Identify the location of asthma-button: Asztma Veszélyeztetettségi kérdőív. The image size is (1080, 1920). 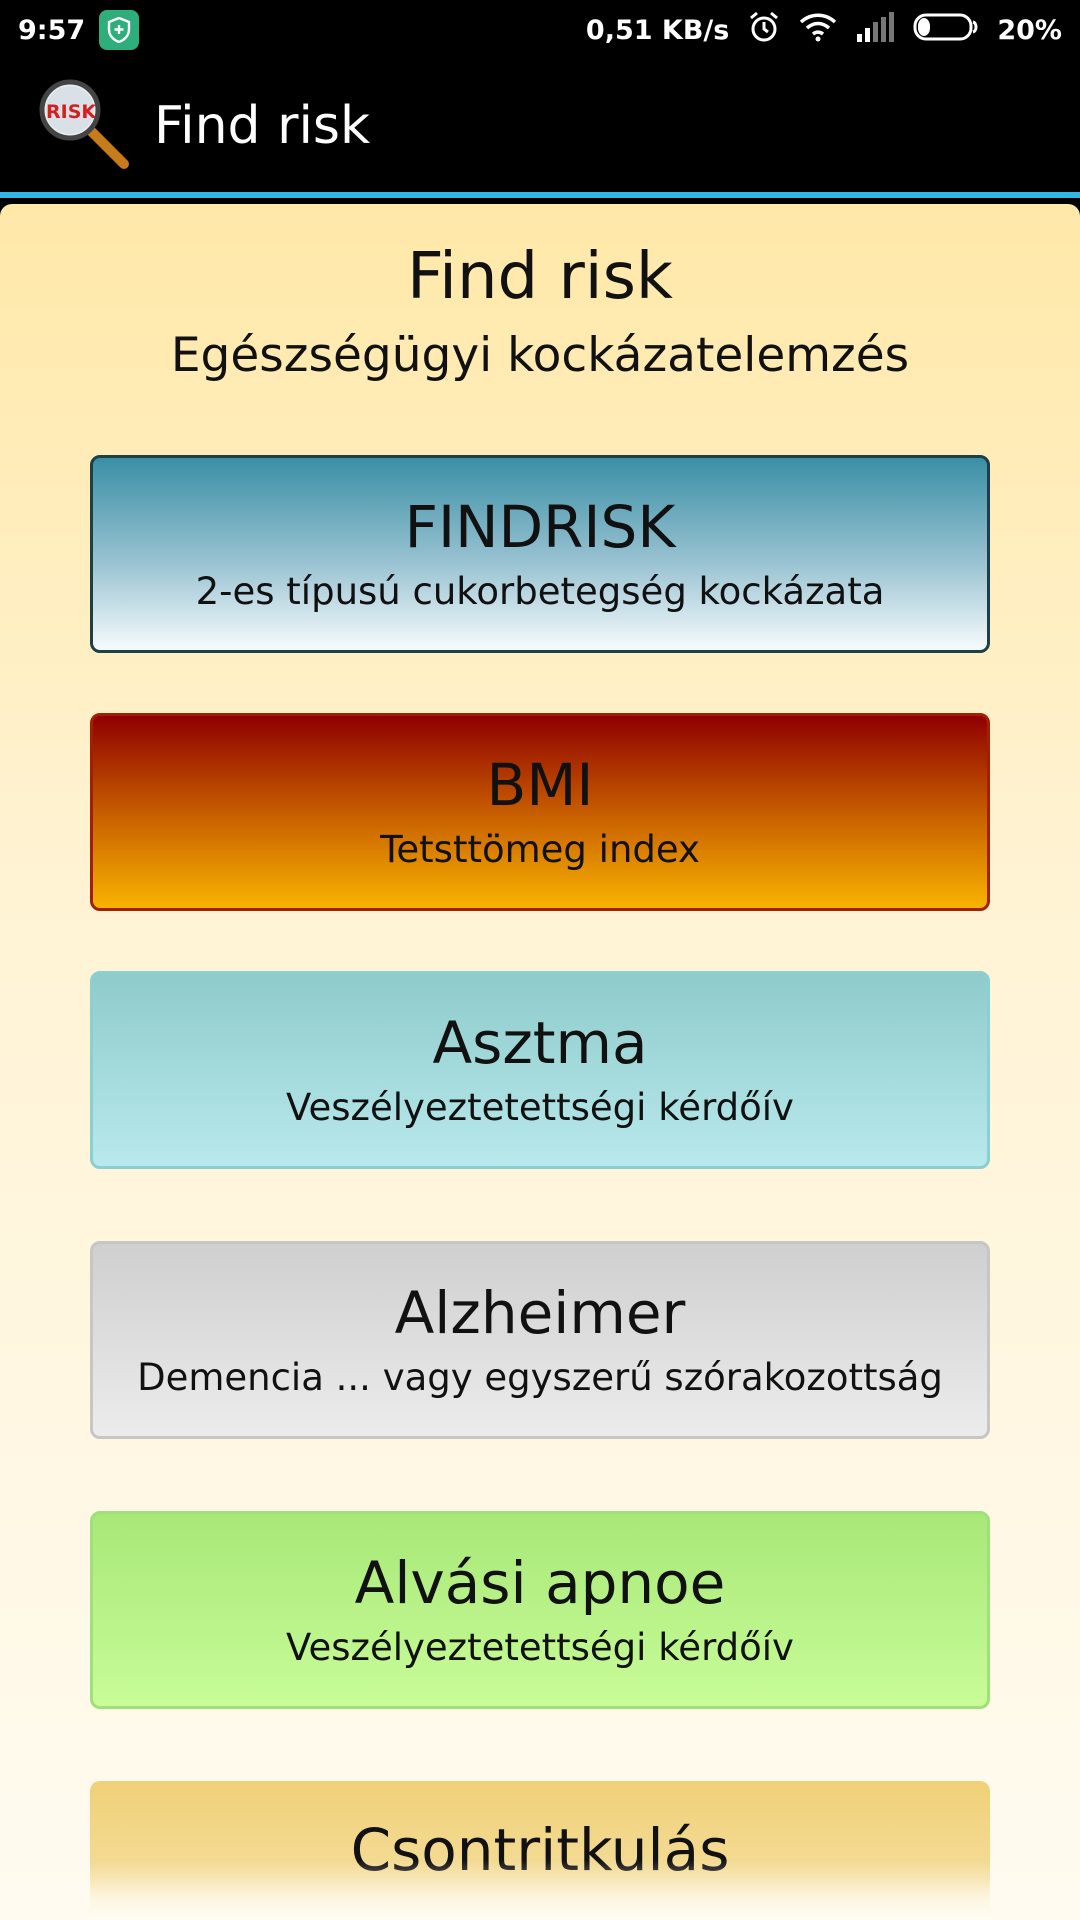
(540, 1070).